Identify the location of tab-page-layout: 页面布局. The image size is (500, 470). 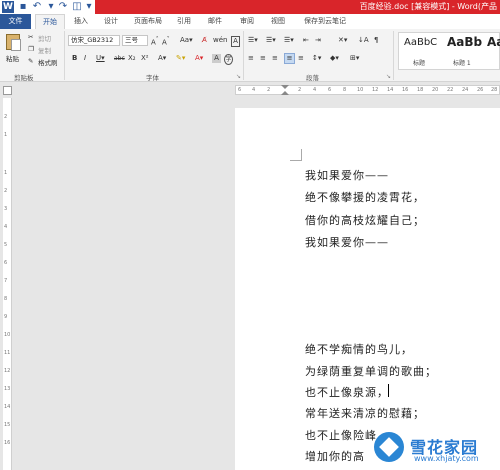
(148, 21).